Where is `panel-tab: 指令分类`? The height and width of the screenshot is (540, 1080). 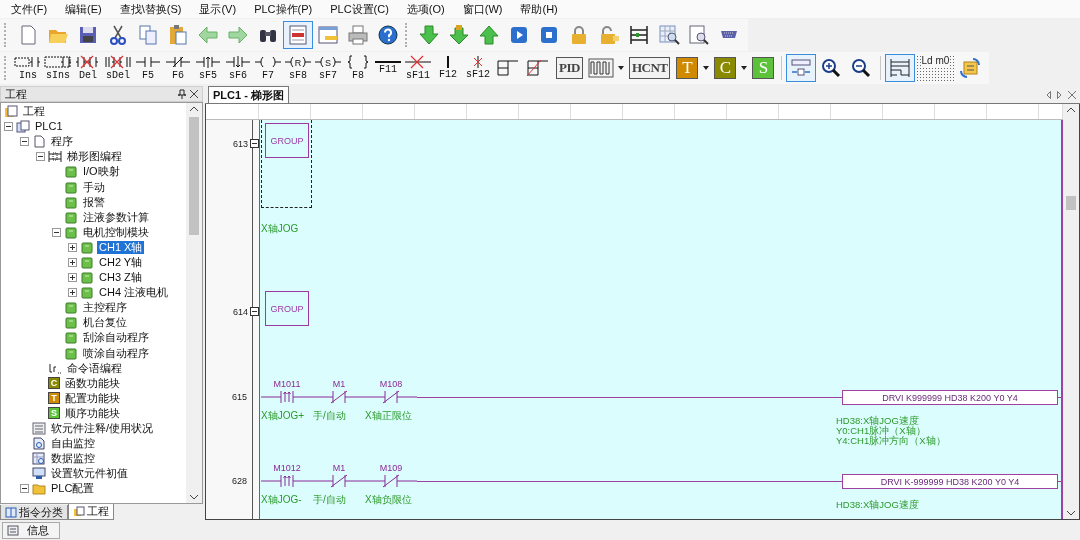 panel-tab: 指令分类 is located at coordinates (34, 512).